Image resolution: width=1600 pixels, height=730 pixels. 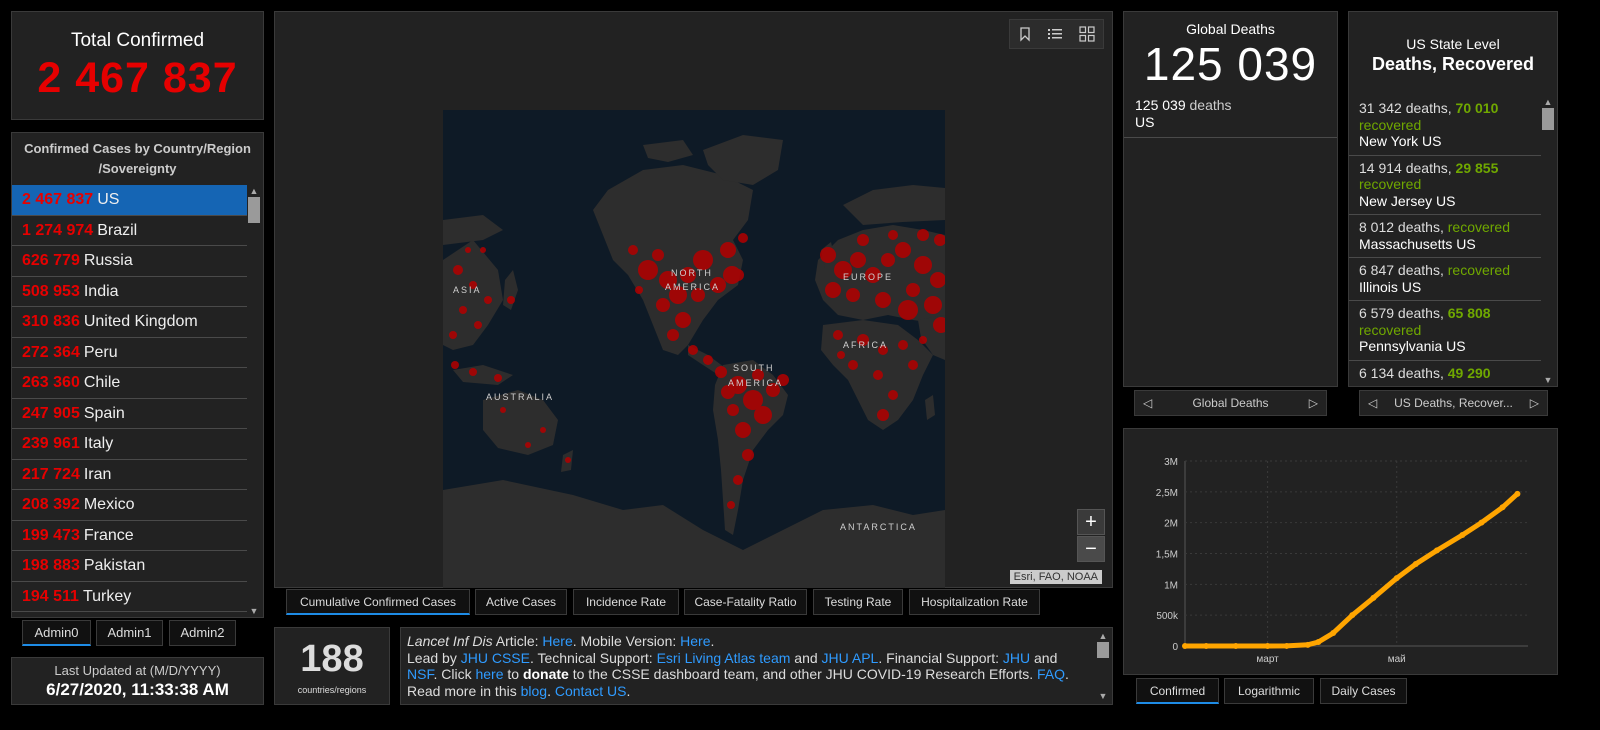 I want to click on table-row: 198 883 Pakistan, so click(x=130, y=566).